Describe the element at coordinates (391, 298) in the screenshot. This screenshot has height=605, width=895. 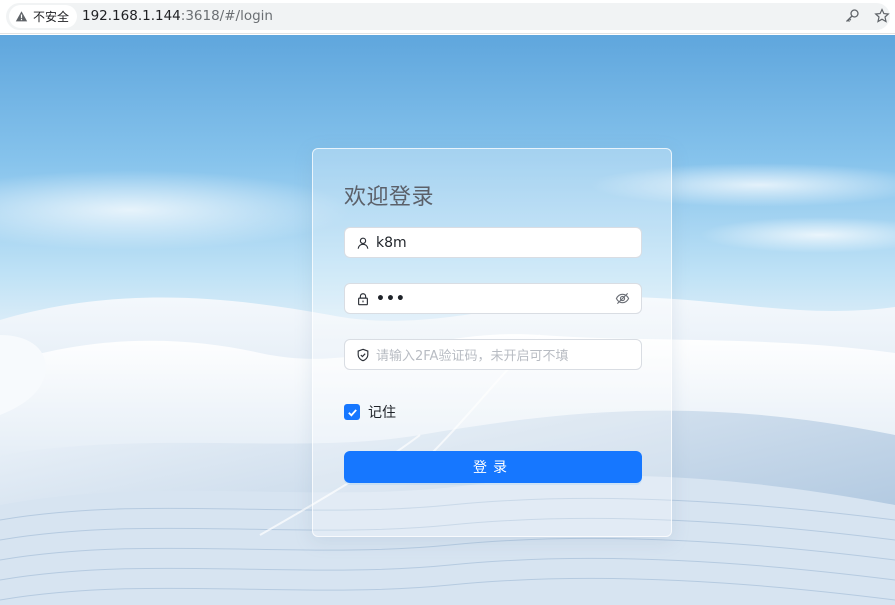
I see `password-value: •••` at that location.